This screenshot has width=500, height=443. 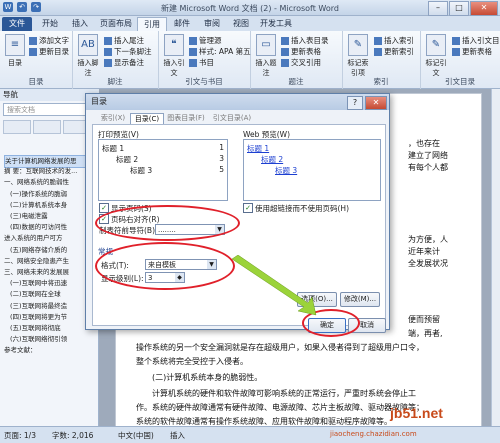 I want to click on nav-heading-item: (六)互联网络彻引领, so click(x=56, y=339).